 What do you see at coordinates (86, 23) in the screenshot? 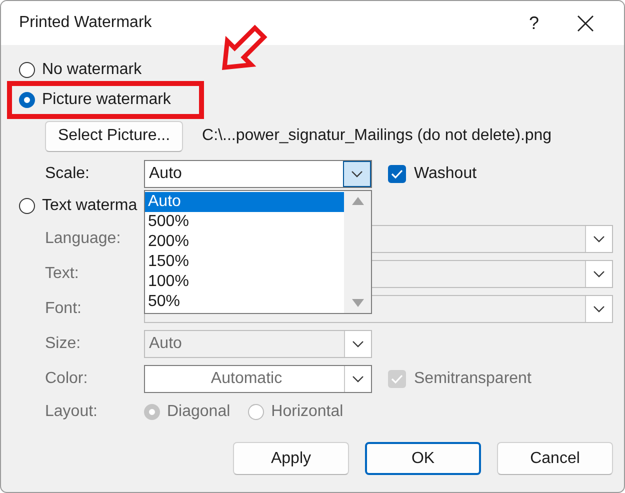
I see `window-title: Printed Watermark` at bounding box center [86, 23].